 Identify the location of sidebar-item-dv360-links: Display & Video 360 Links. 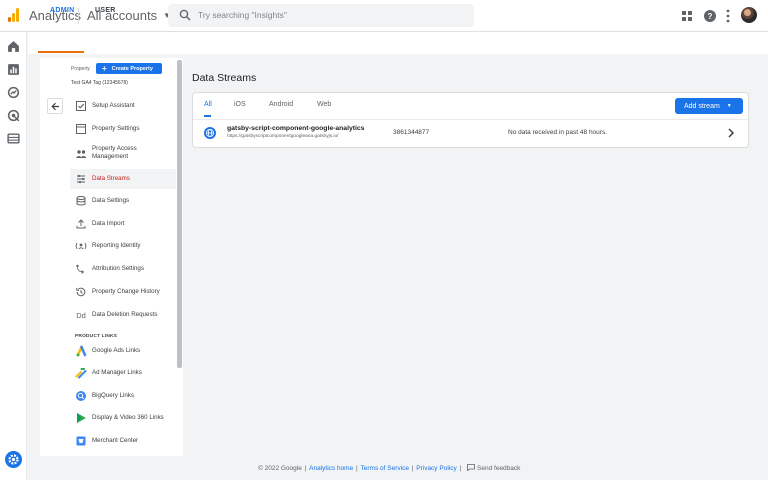
(123, 418).